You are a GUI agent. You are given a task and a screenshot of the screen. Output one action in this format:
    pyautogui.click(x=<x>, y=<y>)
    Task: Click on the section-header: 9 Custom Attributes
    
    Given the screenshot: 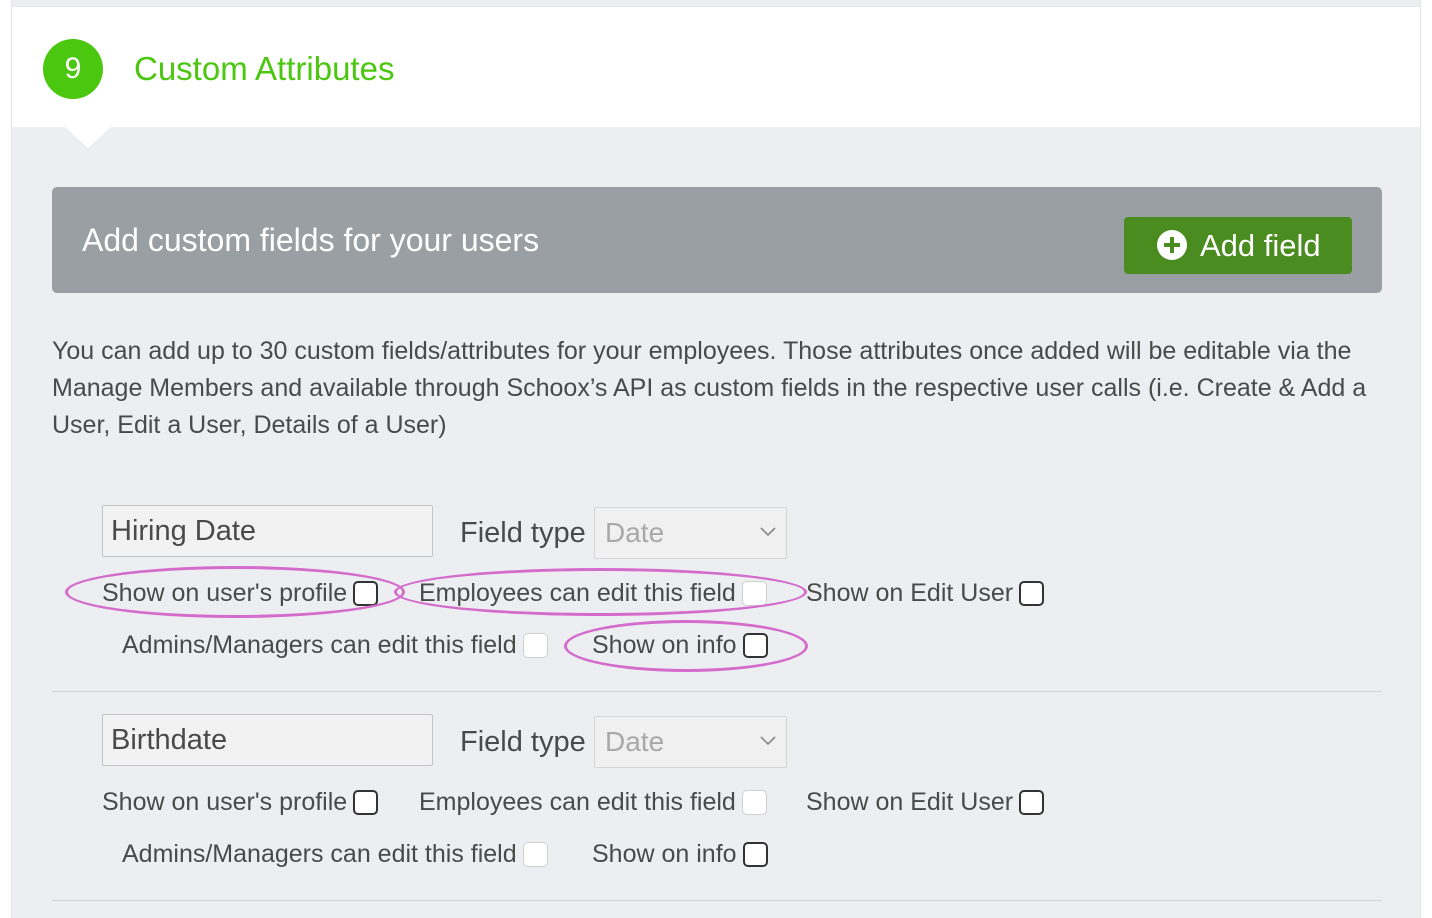 What is the action you would take?
    pyautogui.click(x=716, y=66)
    